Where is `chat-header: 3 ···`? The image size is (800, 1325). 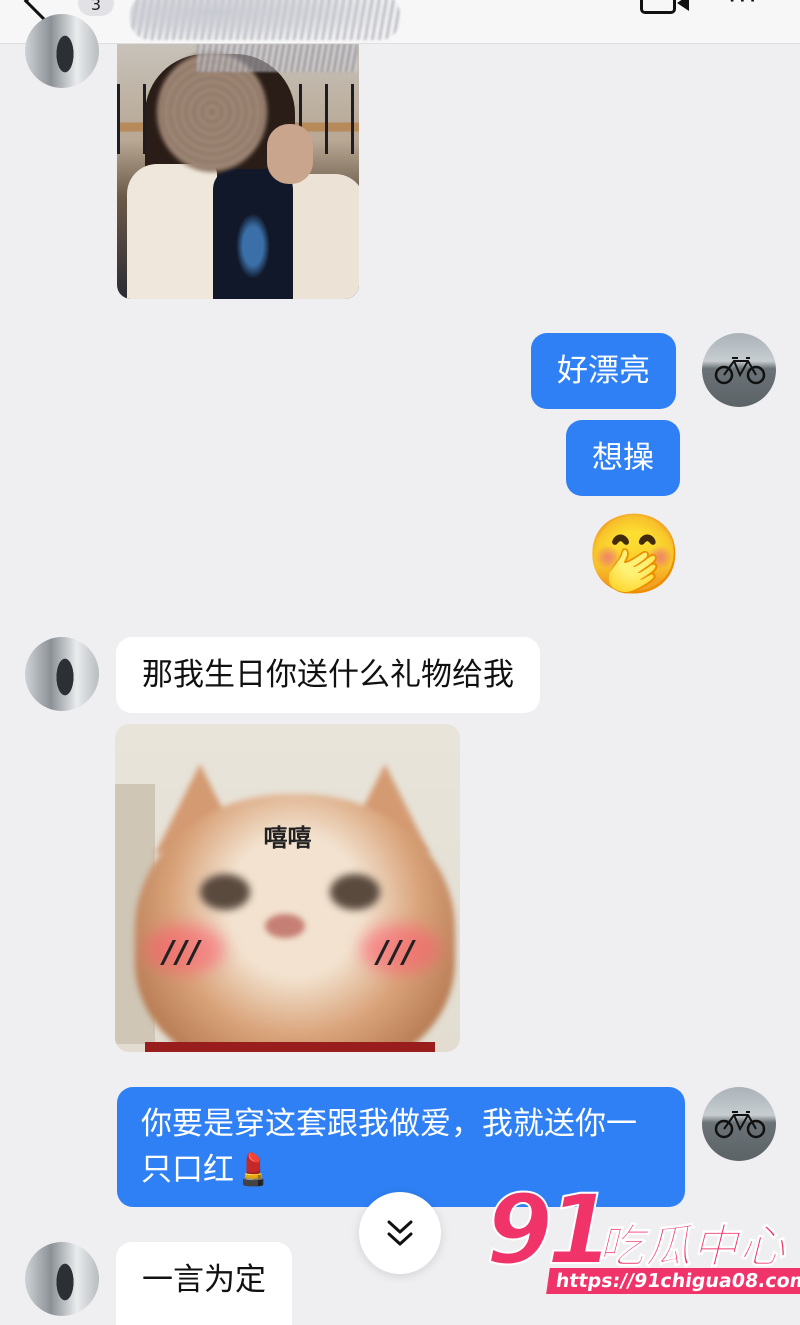 chat-header: 3 ··· is located at coordinates (400, 22).